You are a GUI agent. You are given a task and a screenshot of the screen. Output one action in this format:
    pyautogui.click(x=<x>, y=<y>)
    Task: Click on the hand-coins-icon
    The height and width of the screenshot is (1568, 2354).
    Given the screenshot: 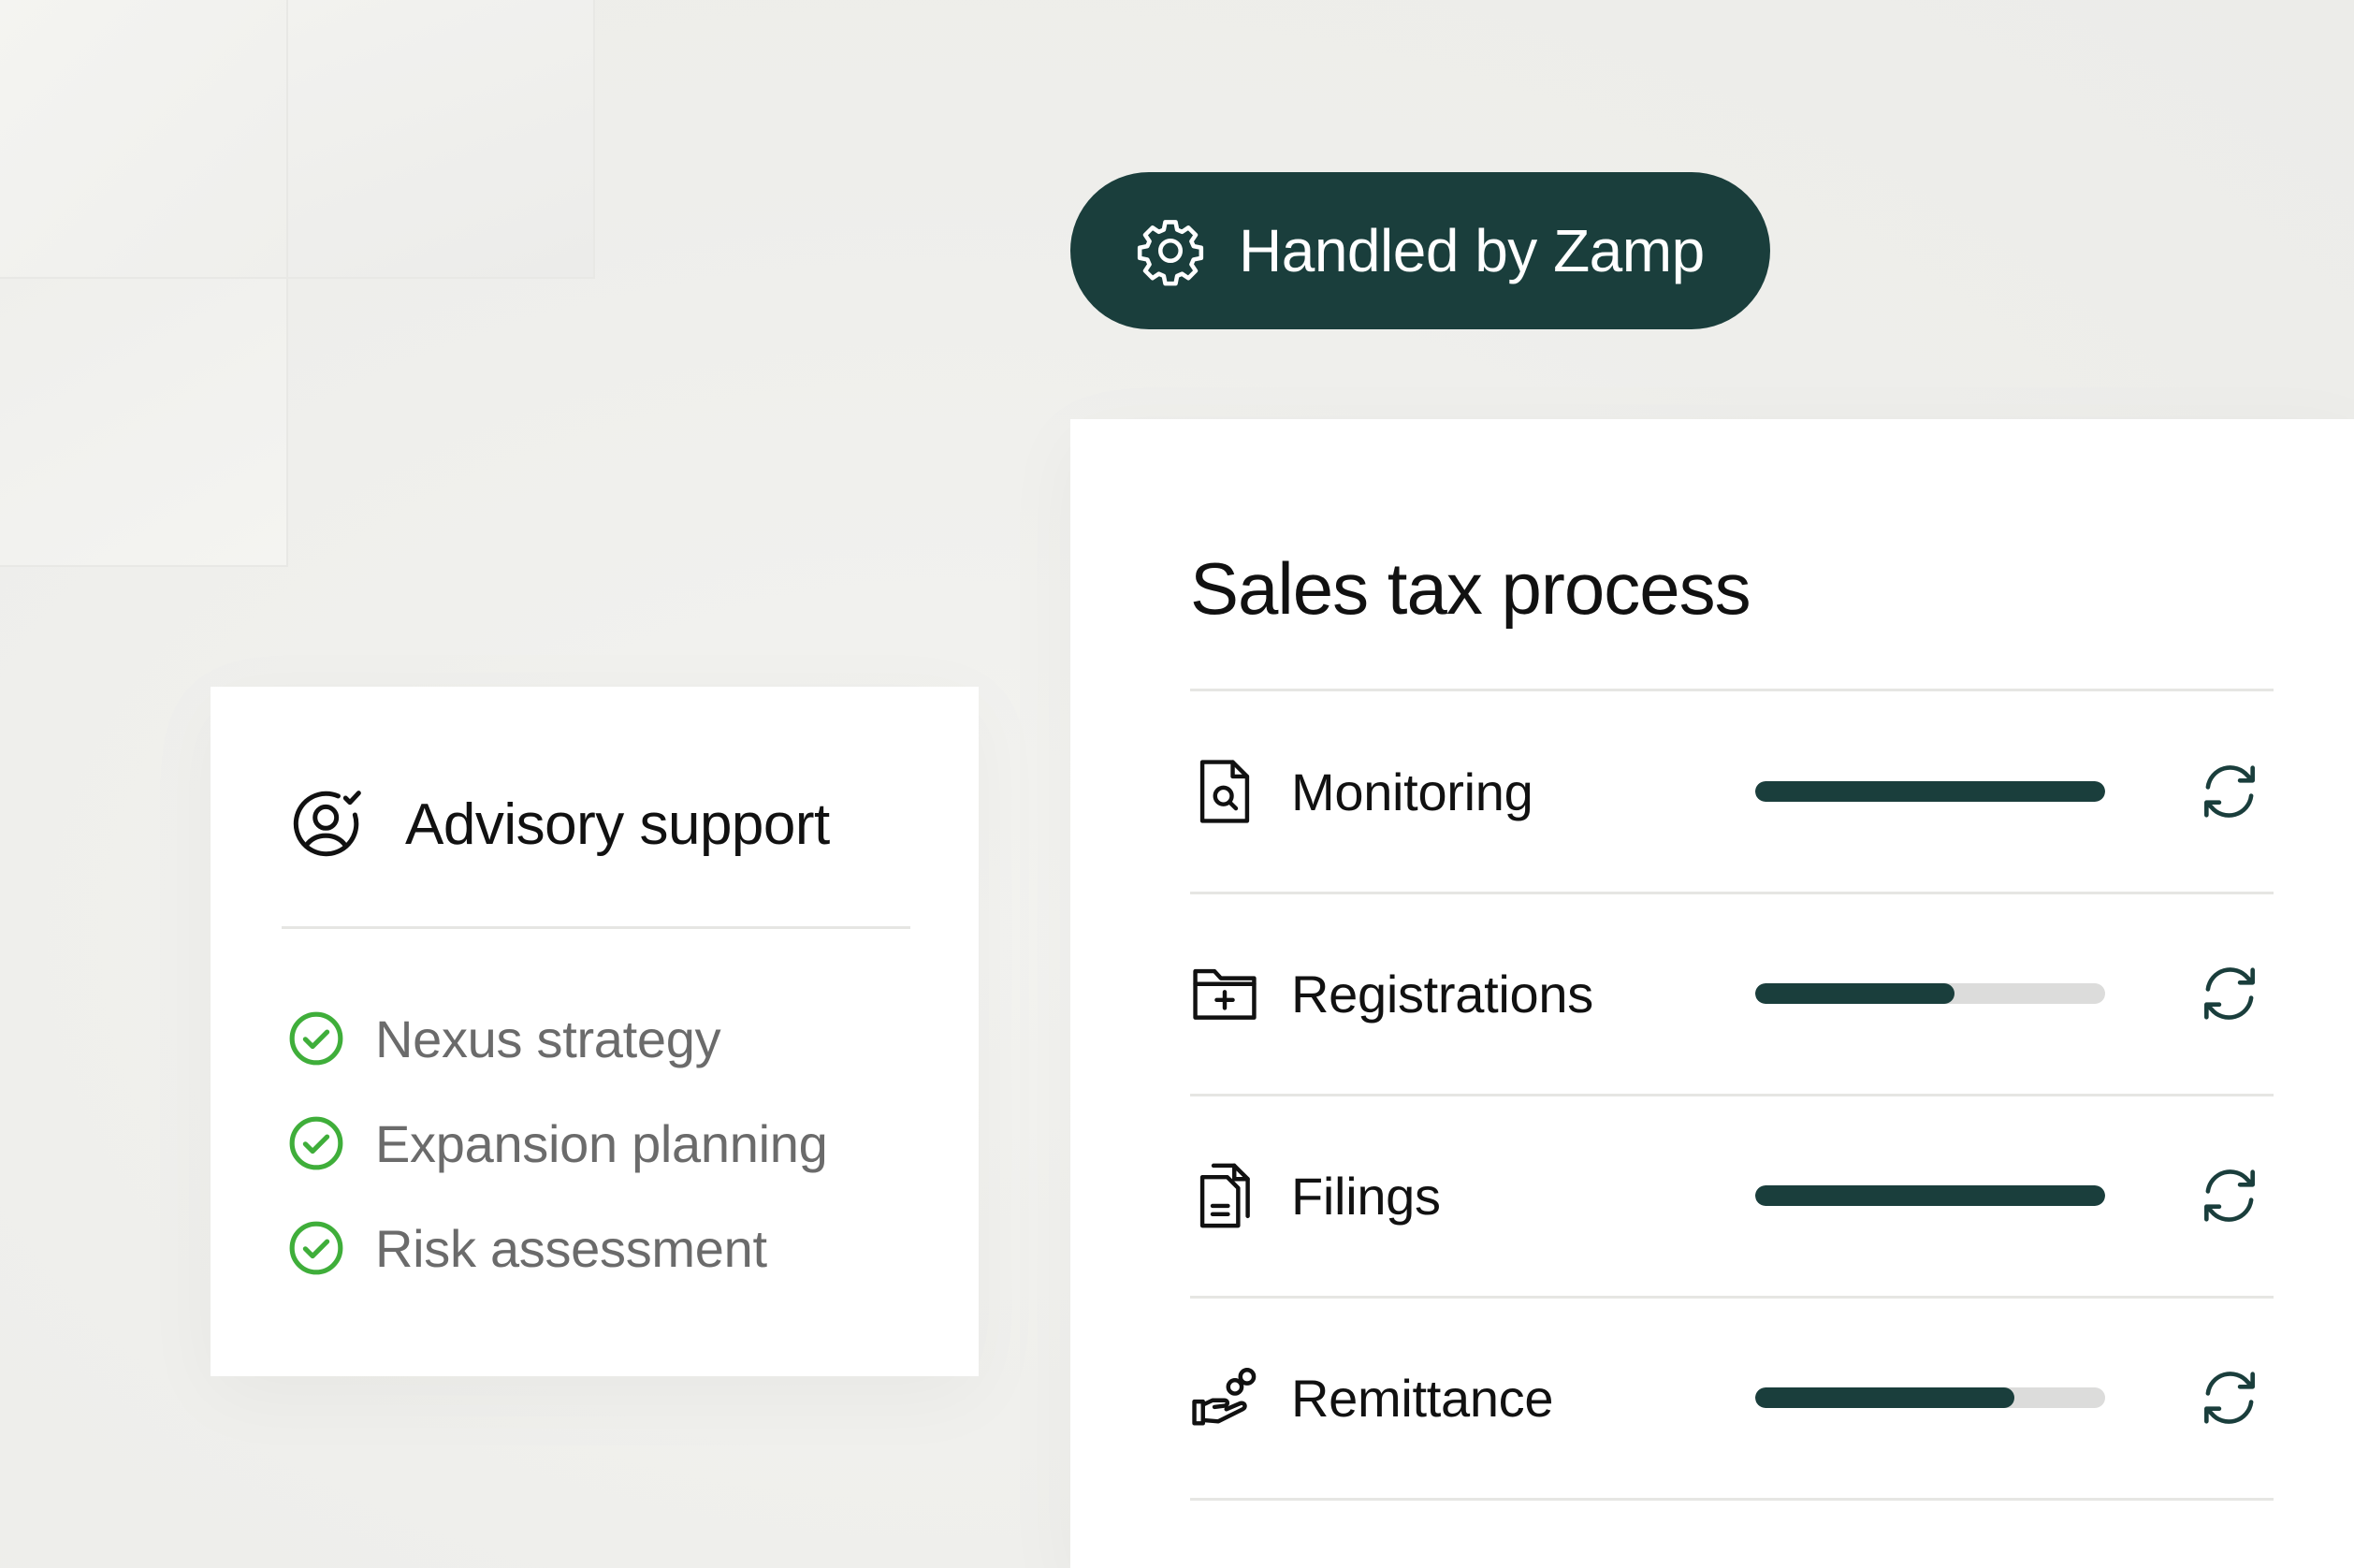 What is the action you would take?
    pyautogui.click(x=1225, y=1397)
    